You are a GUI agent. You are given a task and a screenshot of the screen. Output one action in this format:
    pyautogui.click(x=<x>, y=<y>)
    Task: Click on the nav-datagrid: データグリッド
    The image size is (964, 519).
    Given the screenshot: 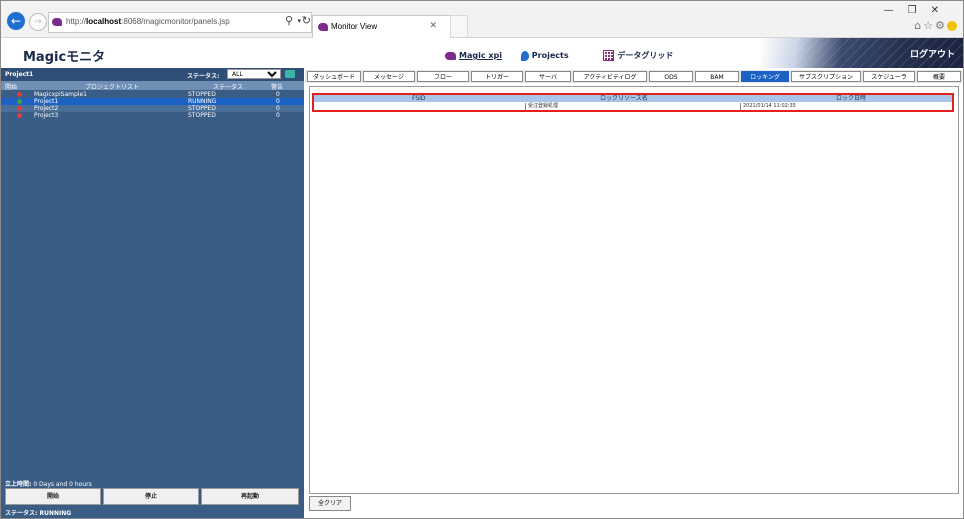 What is the action you would take?
    pyautogui.click(x=646, y=55)
    